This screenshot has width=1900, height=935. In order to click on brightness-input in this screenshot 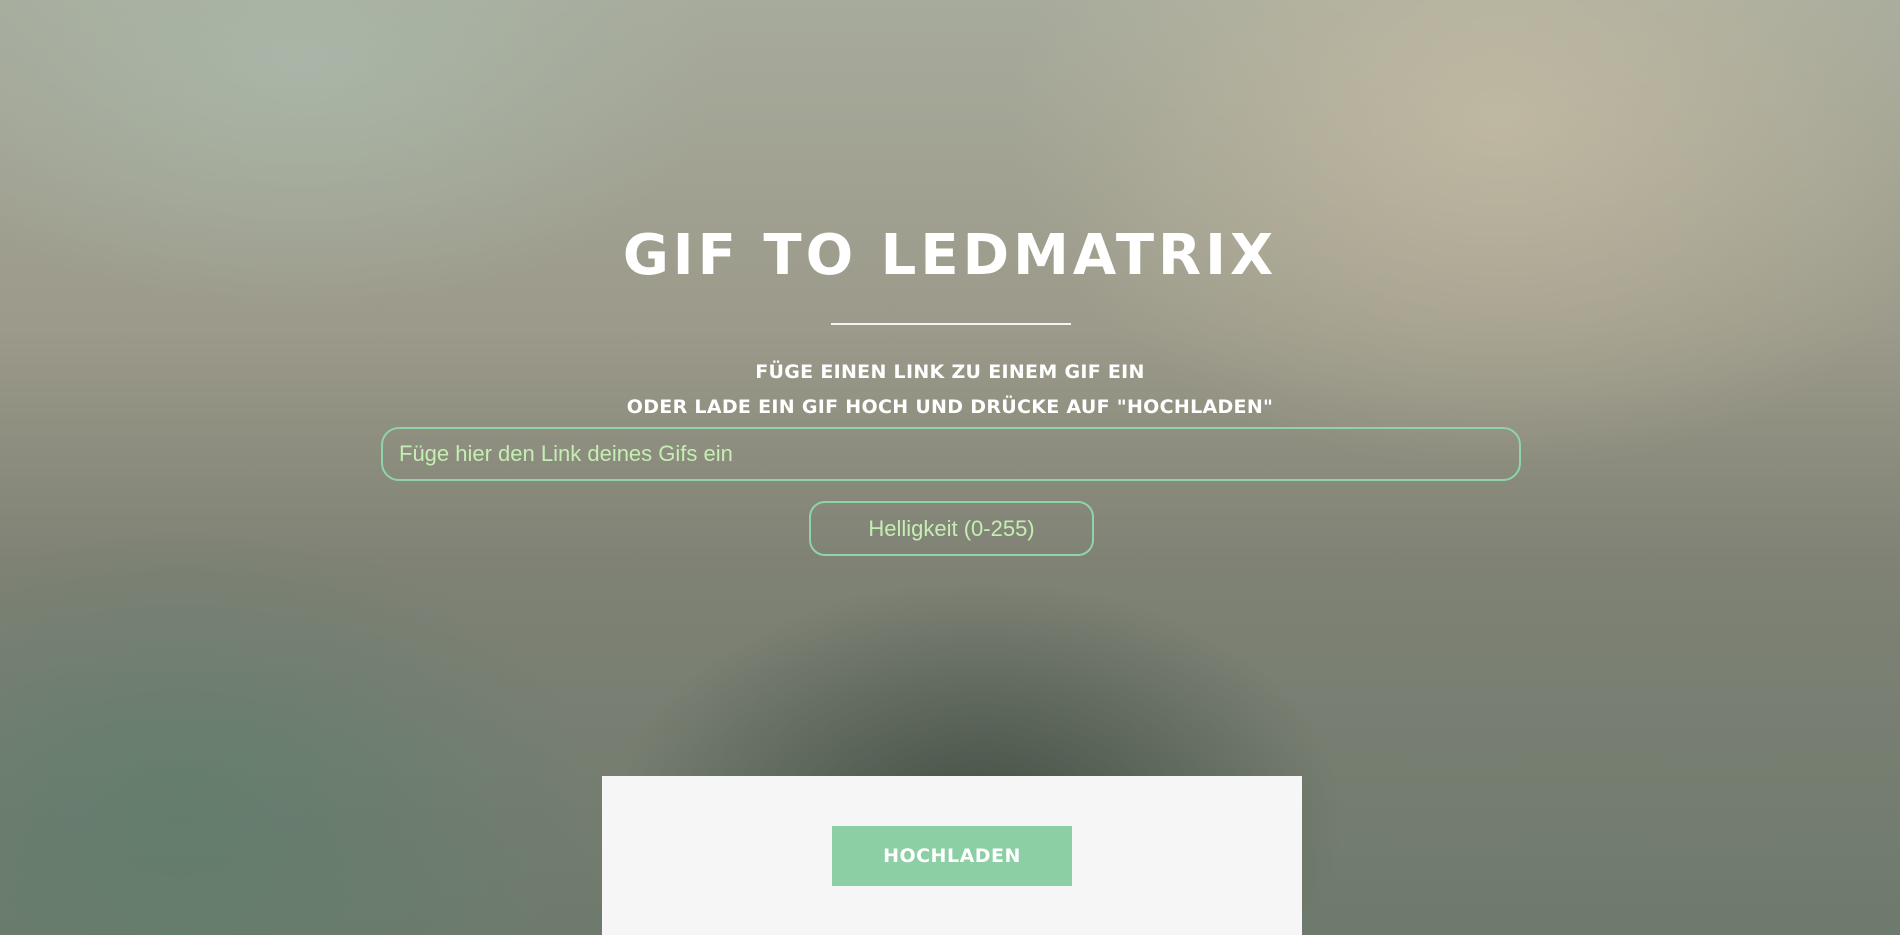, I will do `click(951, 528)`.